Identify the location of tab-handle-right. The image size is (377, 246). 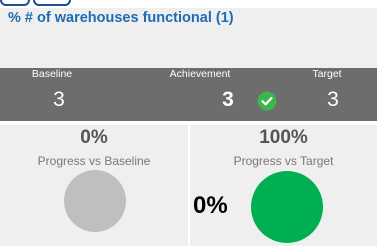
(52, 3).